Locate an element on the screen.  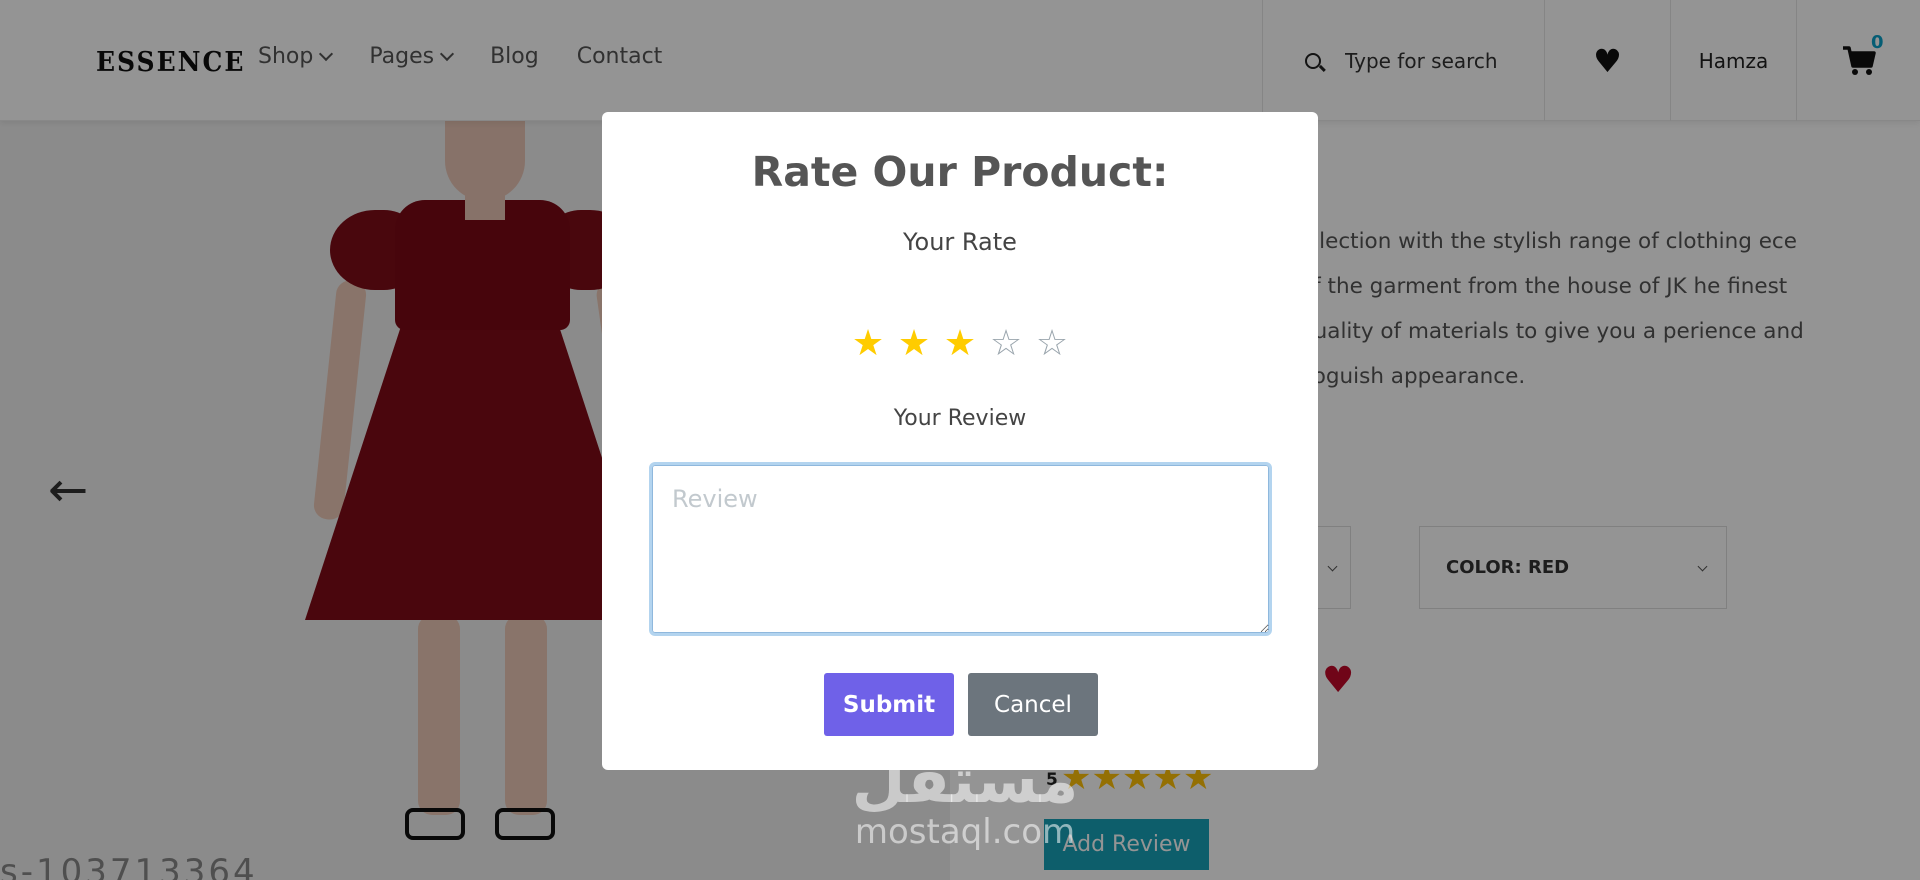
submit-button: Submit is located at coordinates (889, 704).